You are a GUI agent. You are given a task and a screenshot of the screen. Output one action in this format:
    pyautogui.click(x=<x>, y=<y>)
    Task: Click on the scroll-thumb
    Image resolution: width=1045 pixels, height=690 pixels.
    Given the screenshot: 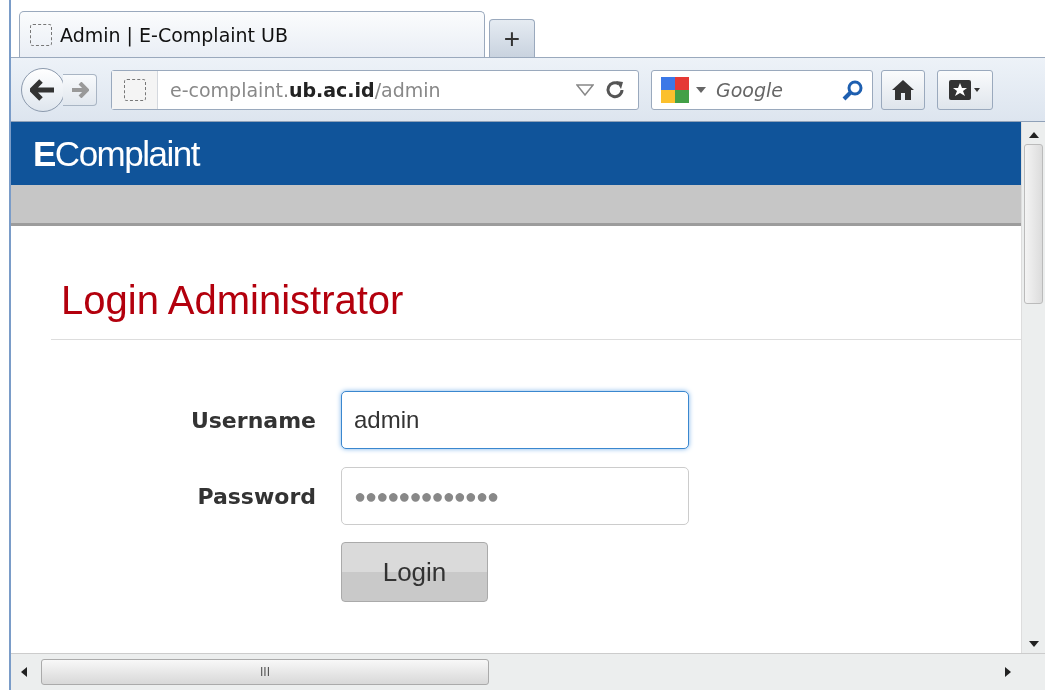 What is the action you would take?
    pyautogui.click(x=1033, y=224)
    